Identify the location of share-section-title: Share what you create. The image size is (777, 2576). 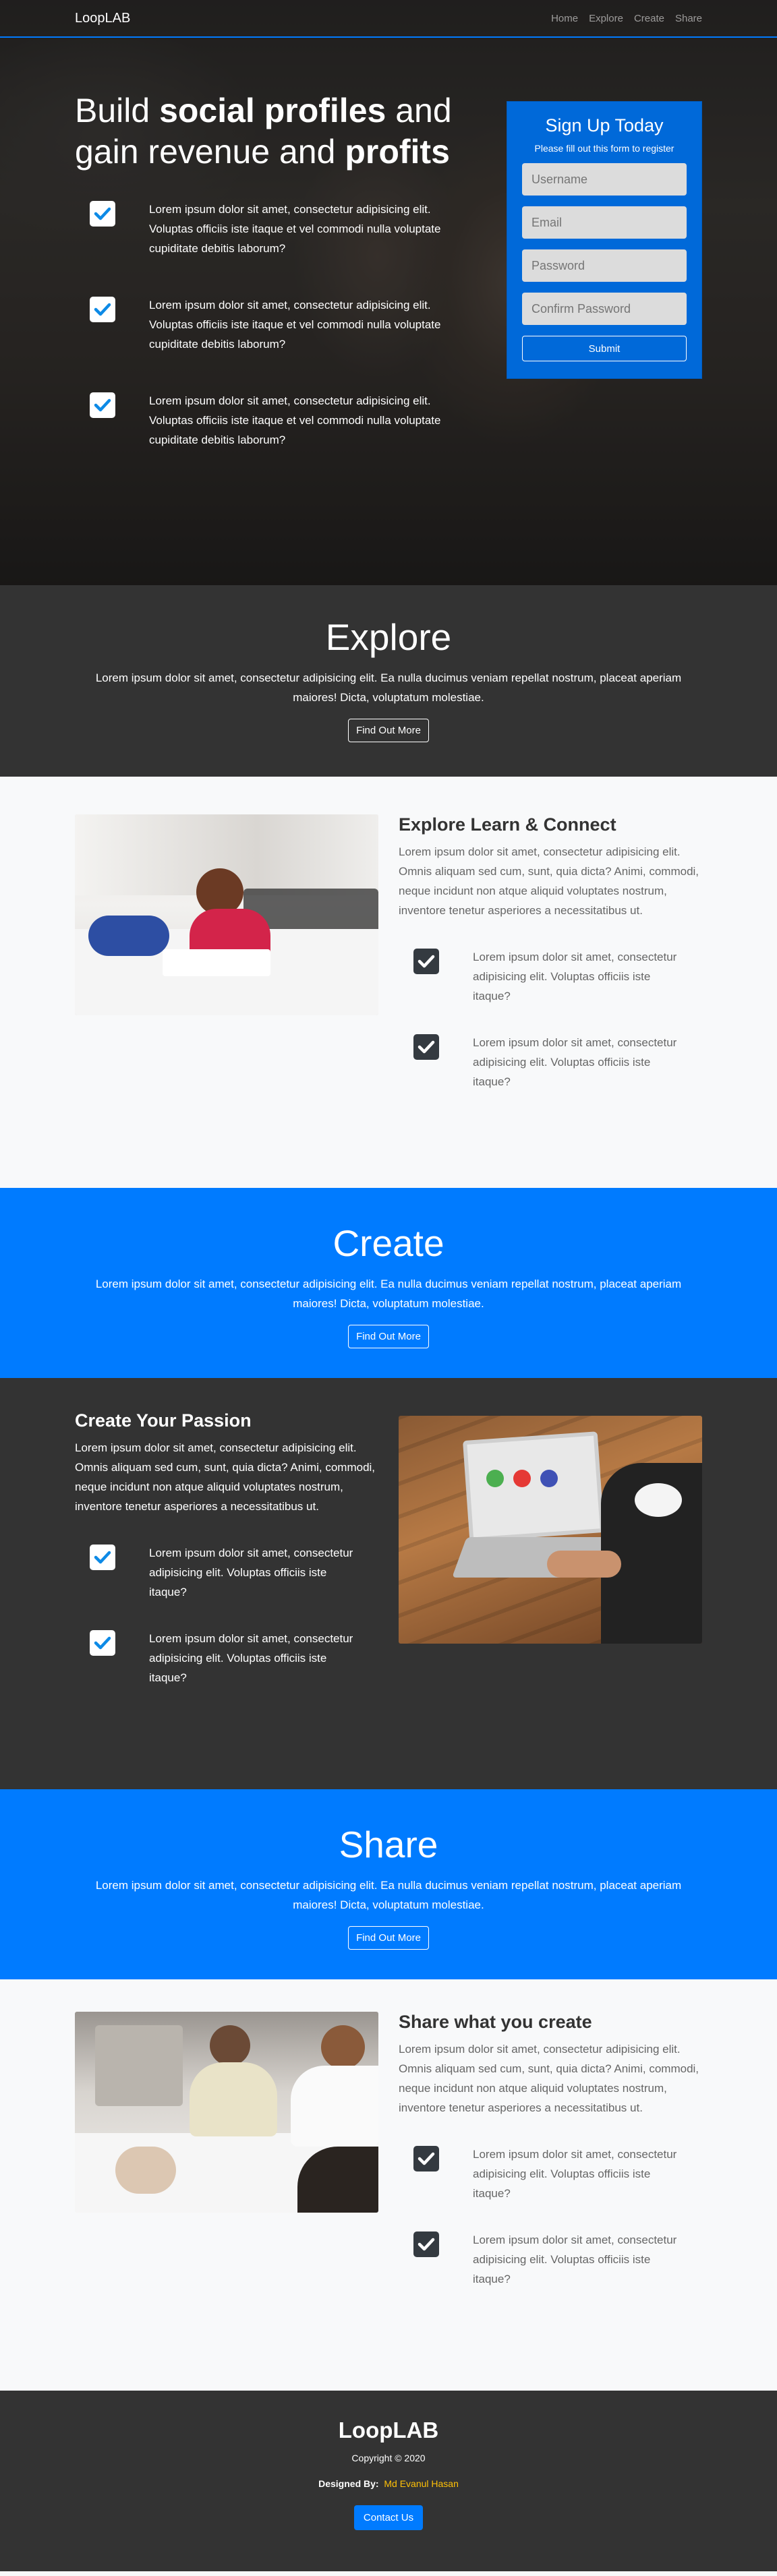
(495, 2022).